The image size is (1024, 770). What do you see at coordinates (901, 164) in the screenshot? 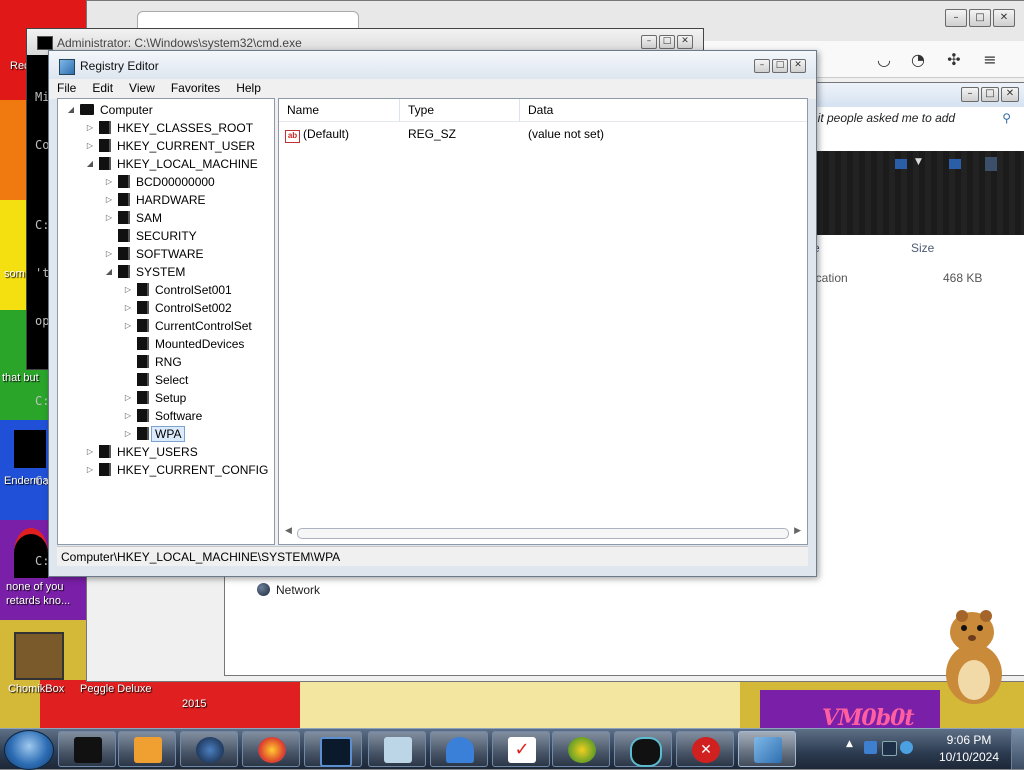
I see `view-icon` at bounding box center [901, 164].